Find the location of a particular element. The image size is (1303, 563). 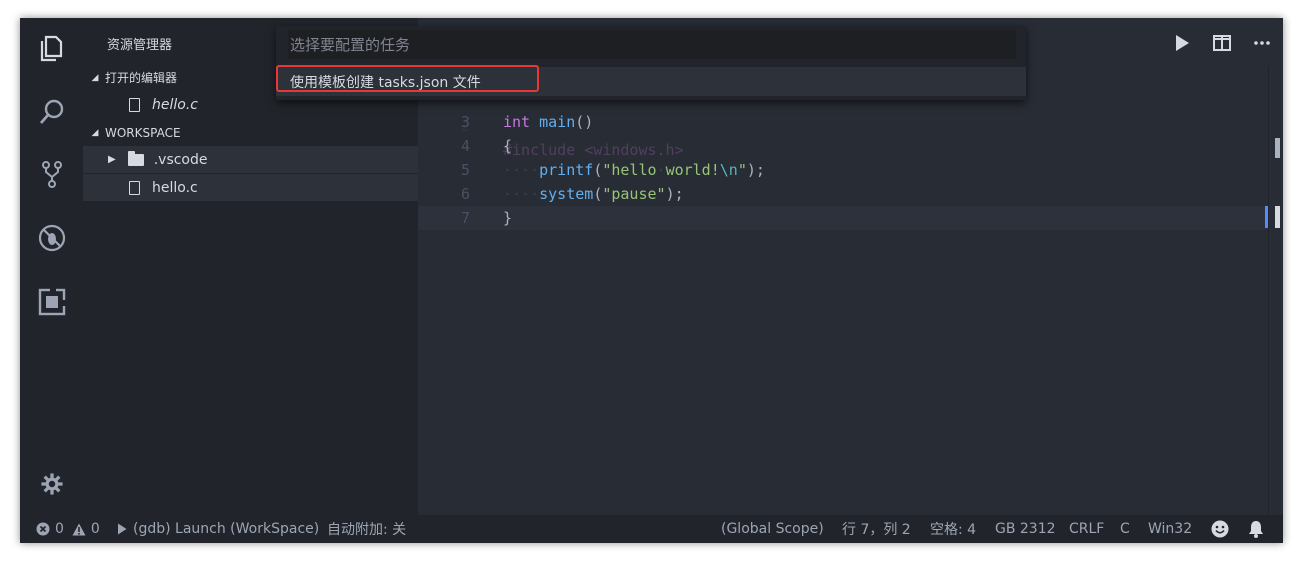

code-line: 6 ····system("pause"); is located at coordinates (843, 194).